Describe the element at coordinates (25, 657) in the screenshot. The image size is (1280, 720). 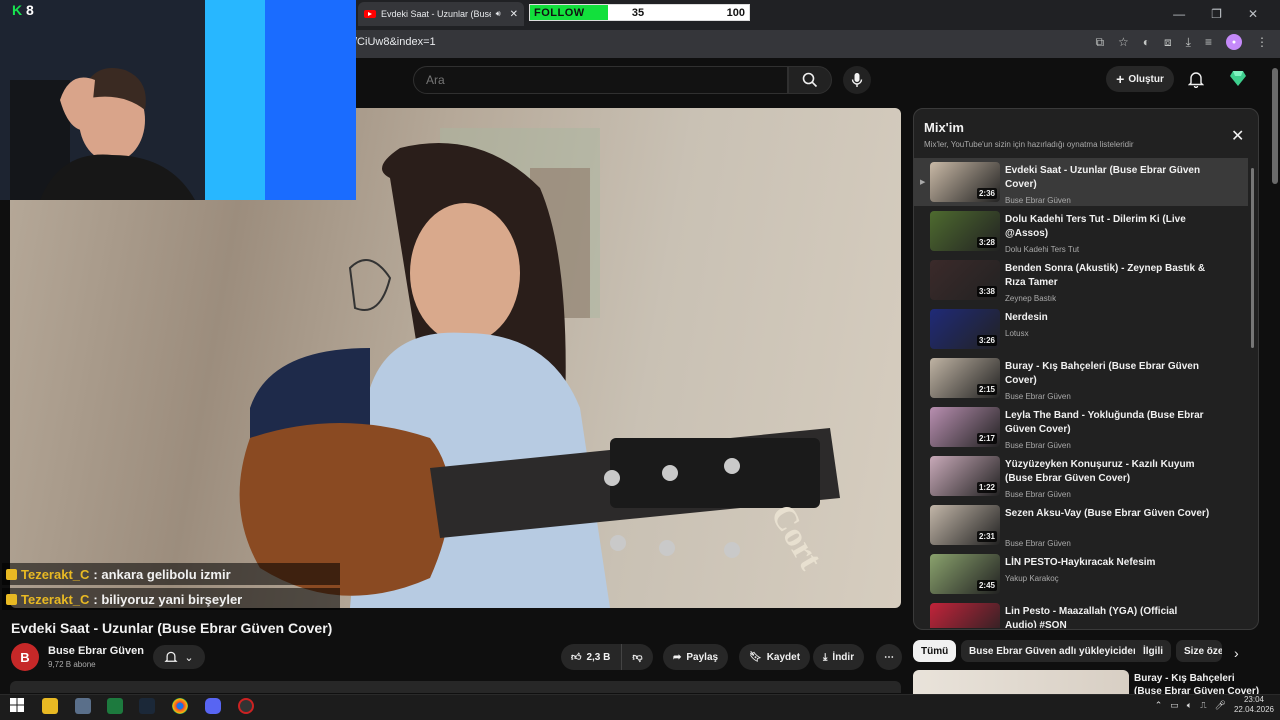
I see `channel-avatar: B` at that location.